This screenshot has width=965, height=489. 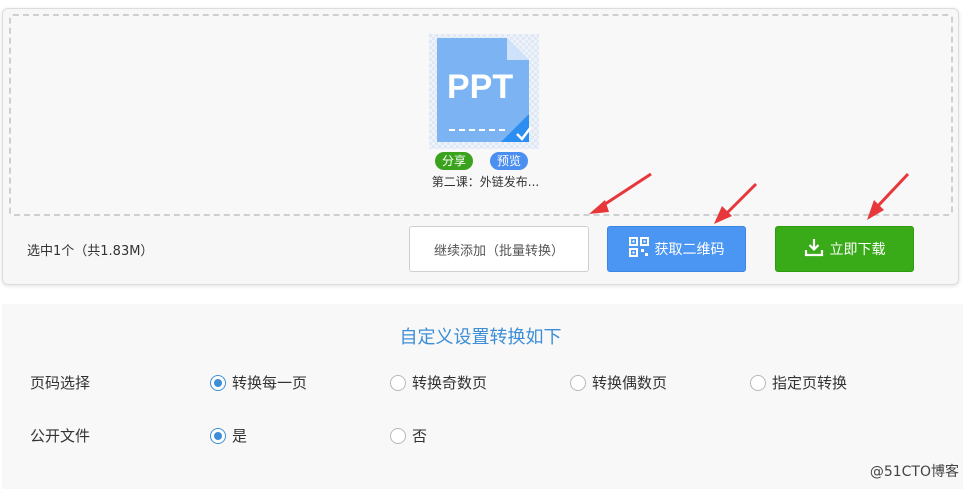 What do you see at coordinates (689, 250) in the screenshot?
I see `get-qrcode-label: 获取二维码` at bounding box center [689, 250].